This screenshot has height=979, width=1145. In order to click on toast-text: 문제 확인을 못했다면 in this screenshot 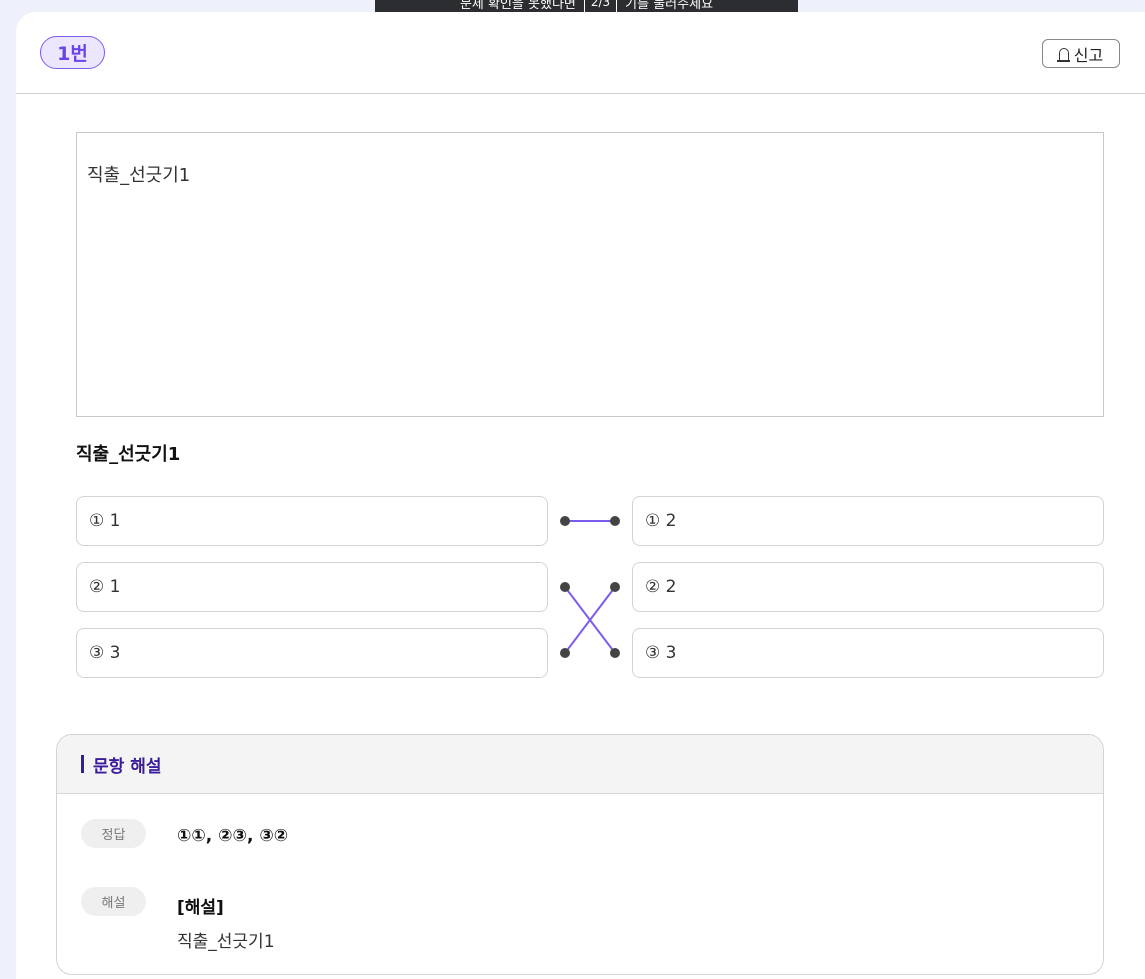, I will do `click(517, 6)`.